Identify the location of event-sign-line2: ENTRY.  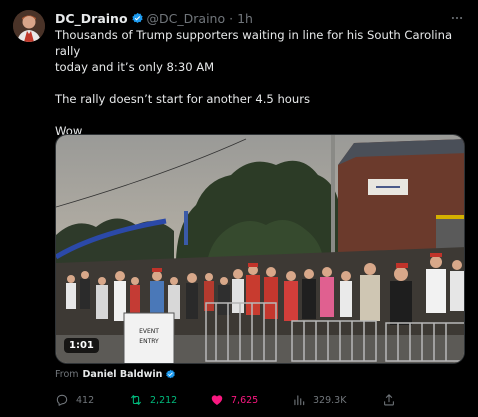
(149, 341).